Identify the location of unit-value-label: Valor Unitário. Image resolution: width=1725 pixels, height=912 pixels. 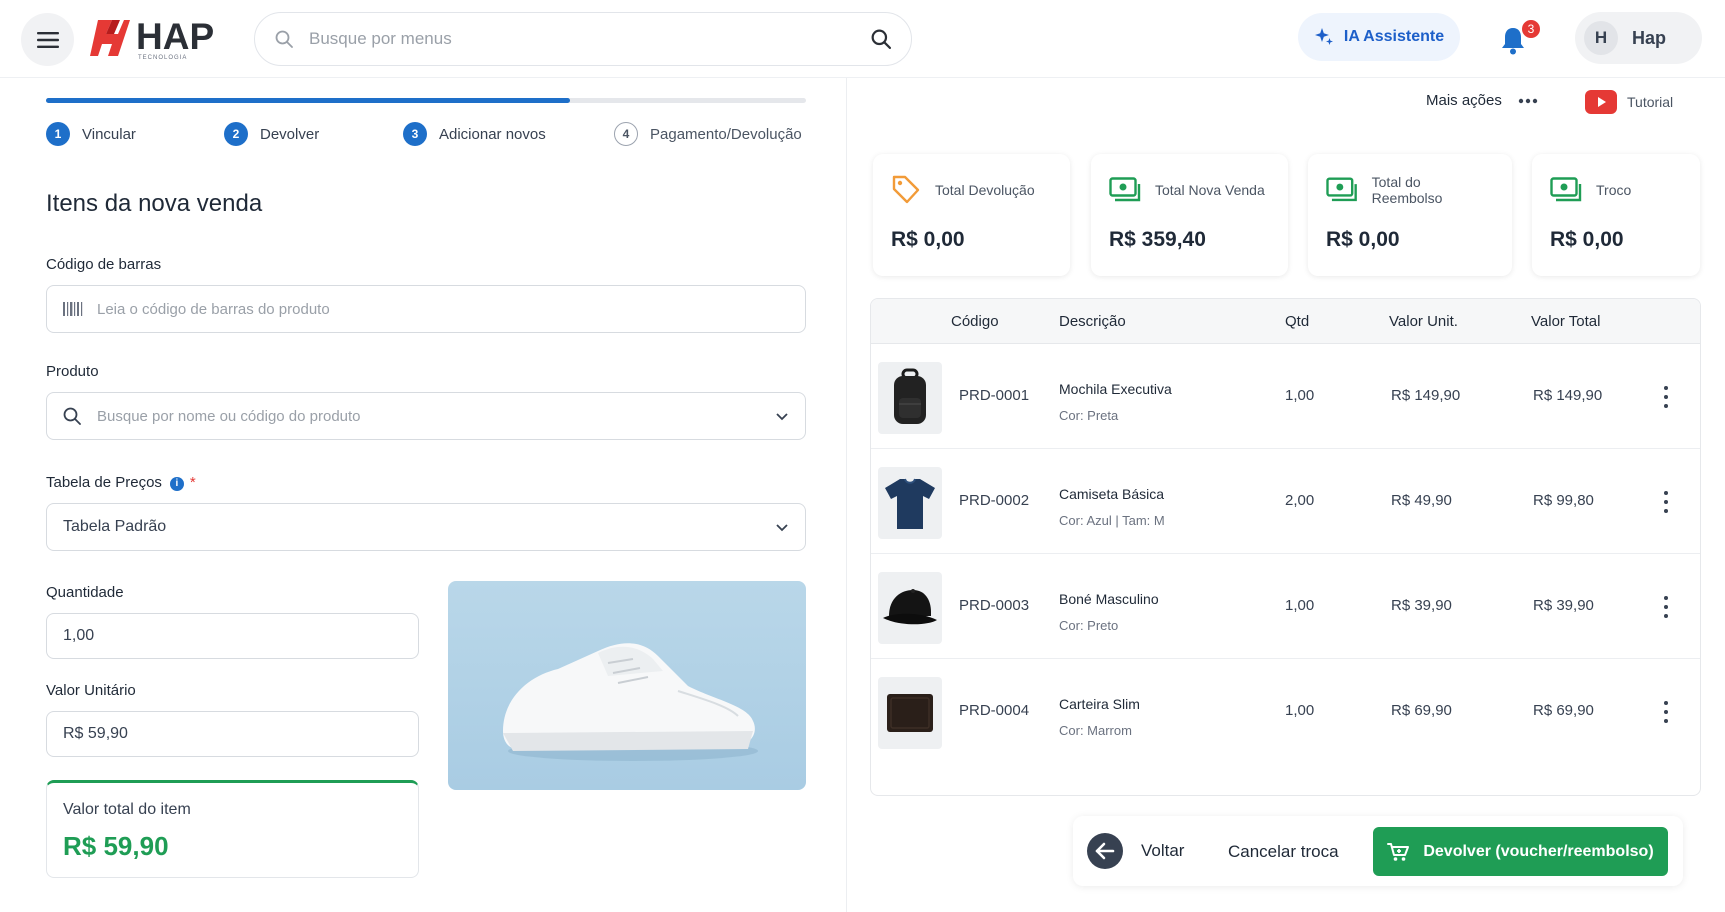
(91, 690).